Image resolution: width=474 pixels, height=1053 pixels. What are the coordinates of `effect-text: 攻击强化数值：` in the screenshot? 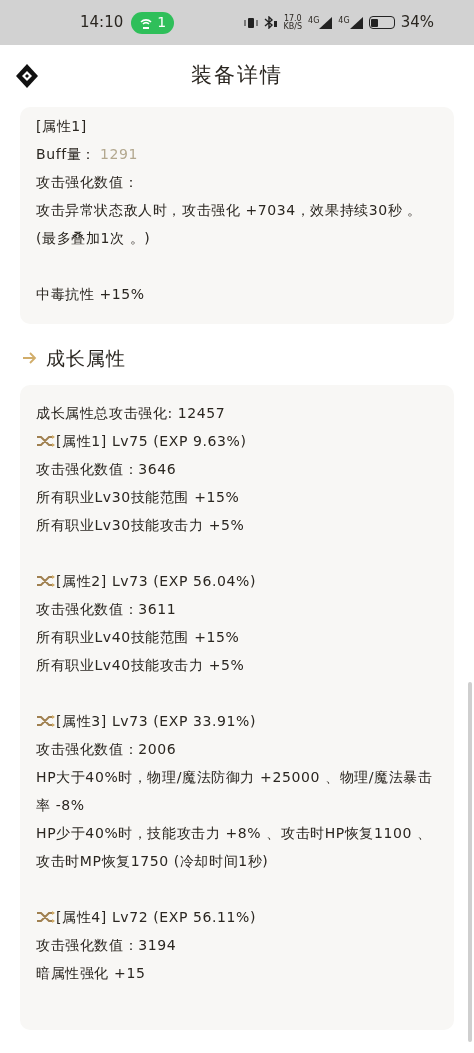 It's located at (88, 182).